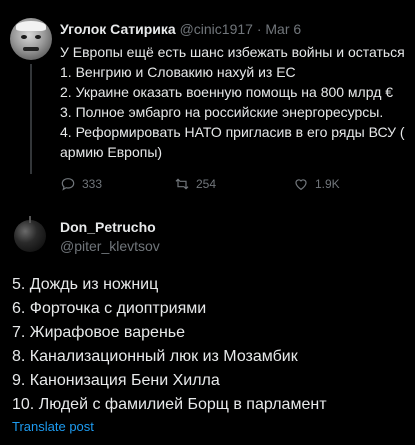  What do you see at coordinates (111, 152) in the screenshot?
I see `tweet-line: армию Европы)` at bounding box center [111, 152].